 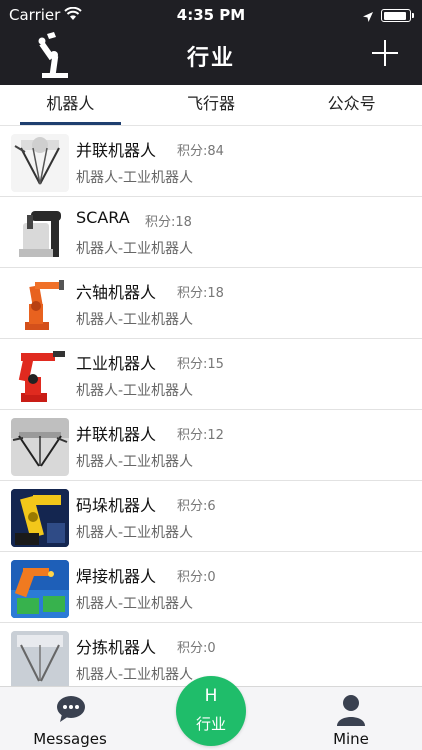 I want to click on scara-robot-thumbnail, so click(x=40, y=234).